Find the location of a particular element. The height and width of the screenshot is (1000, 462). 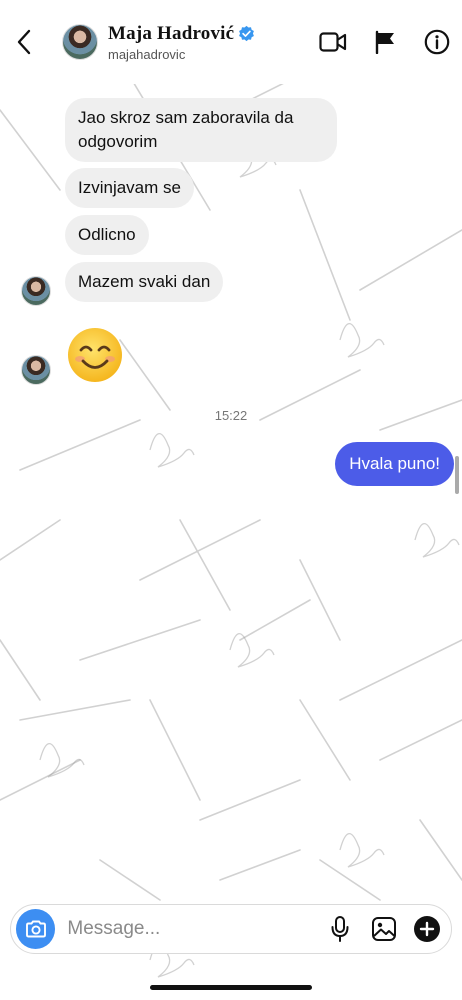

info-icon is located at coordinates (437, 42).